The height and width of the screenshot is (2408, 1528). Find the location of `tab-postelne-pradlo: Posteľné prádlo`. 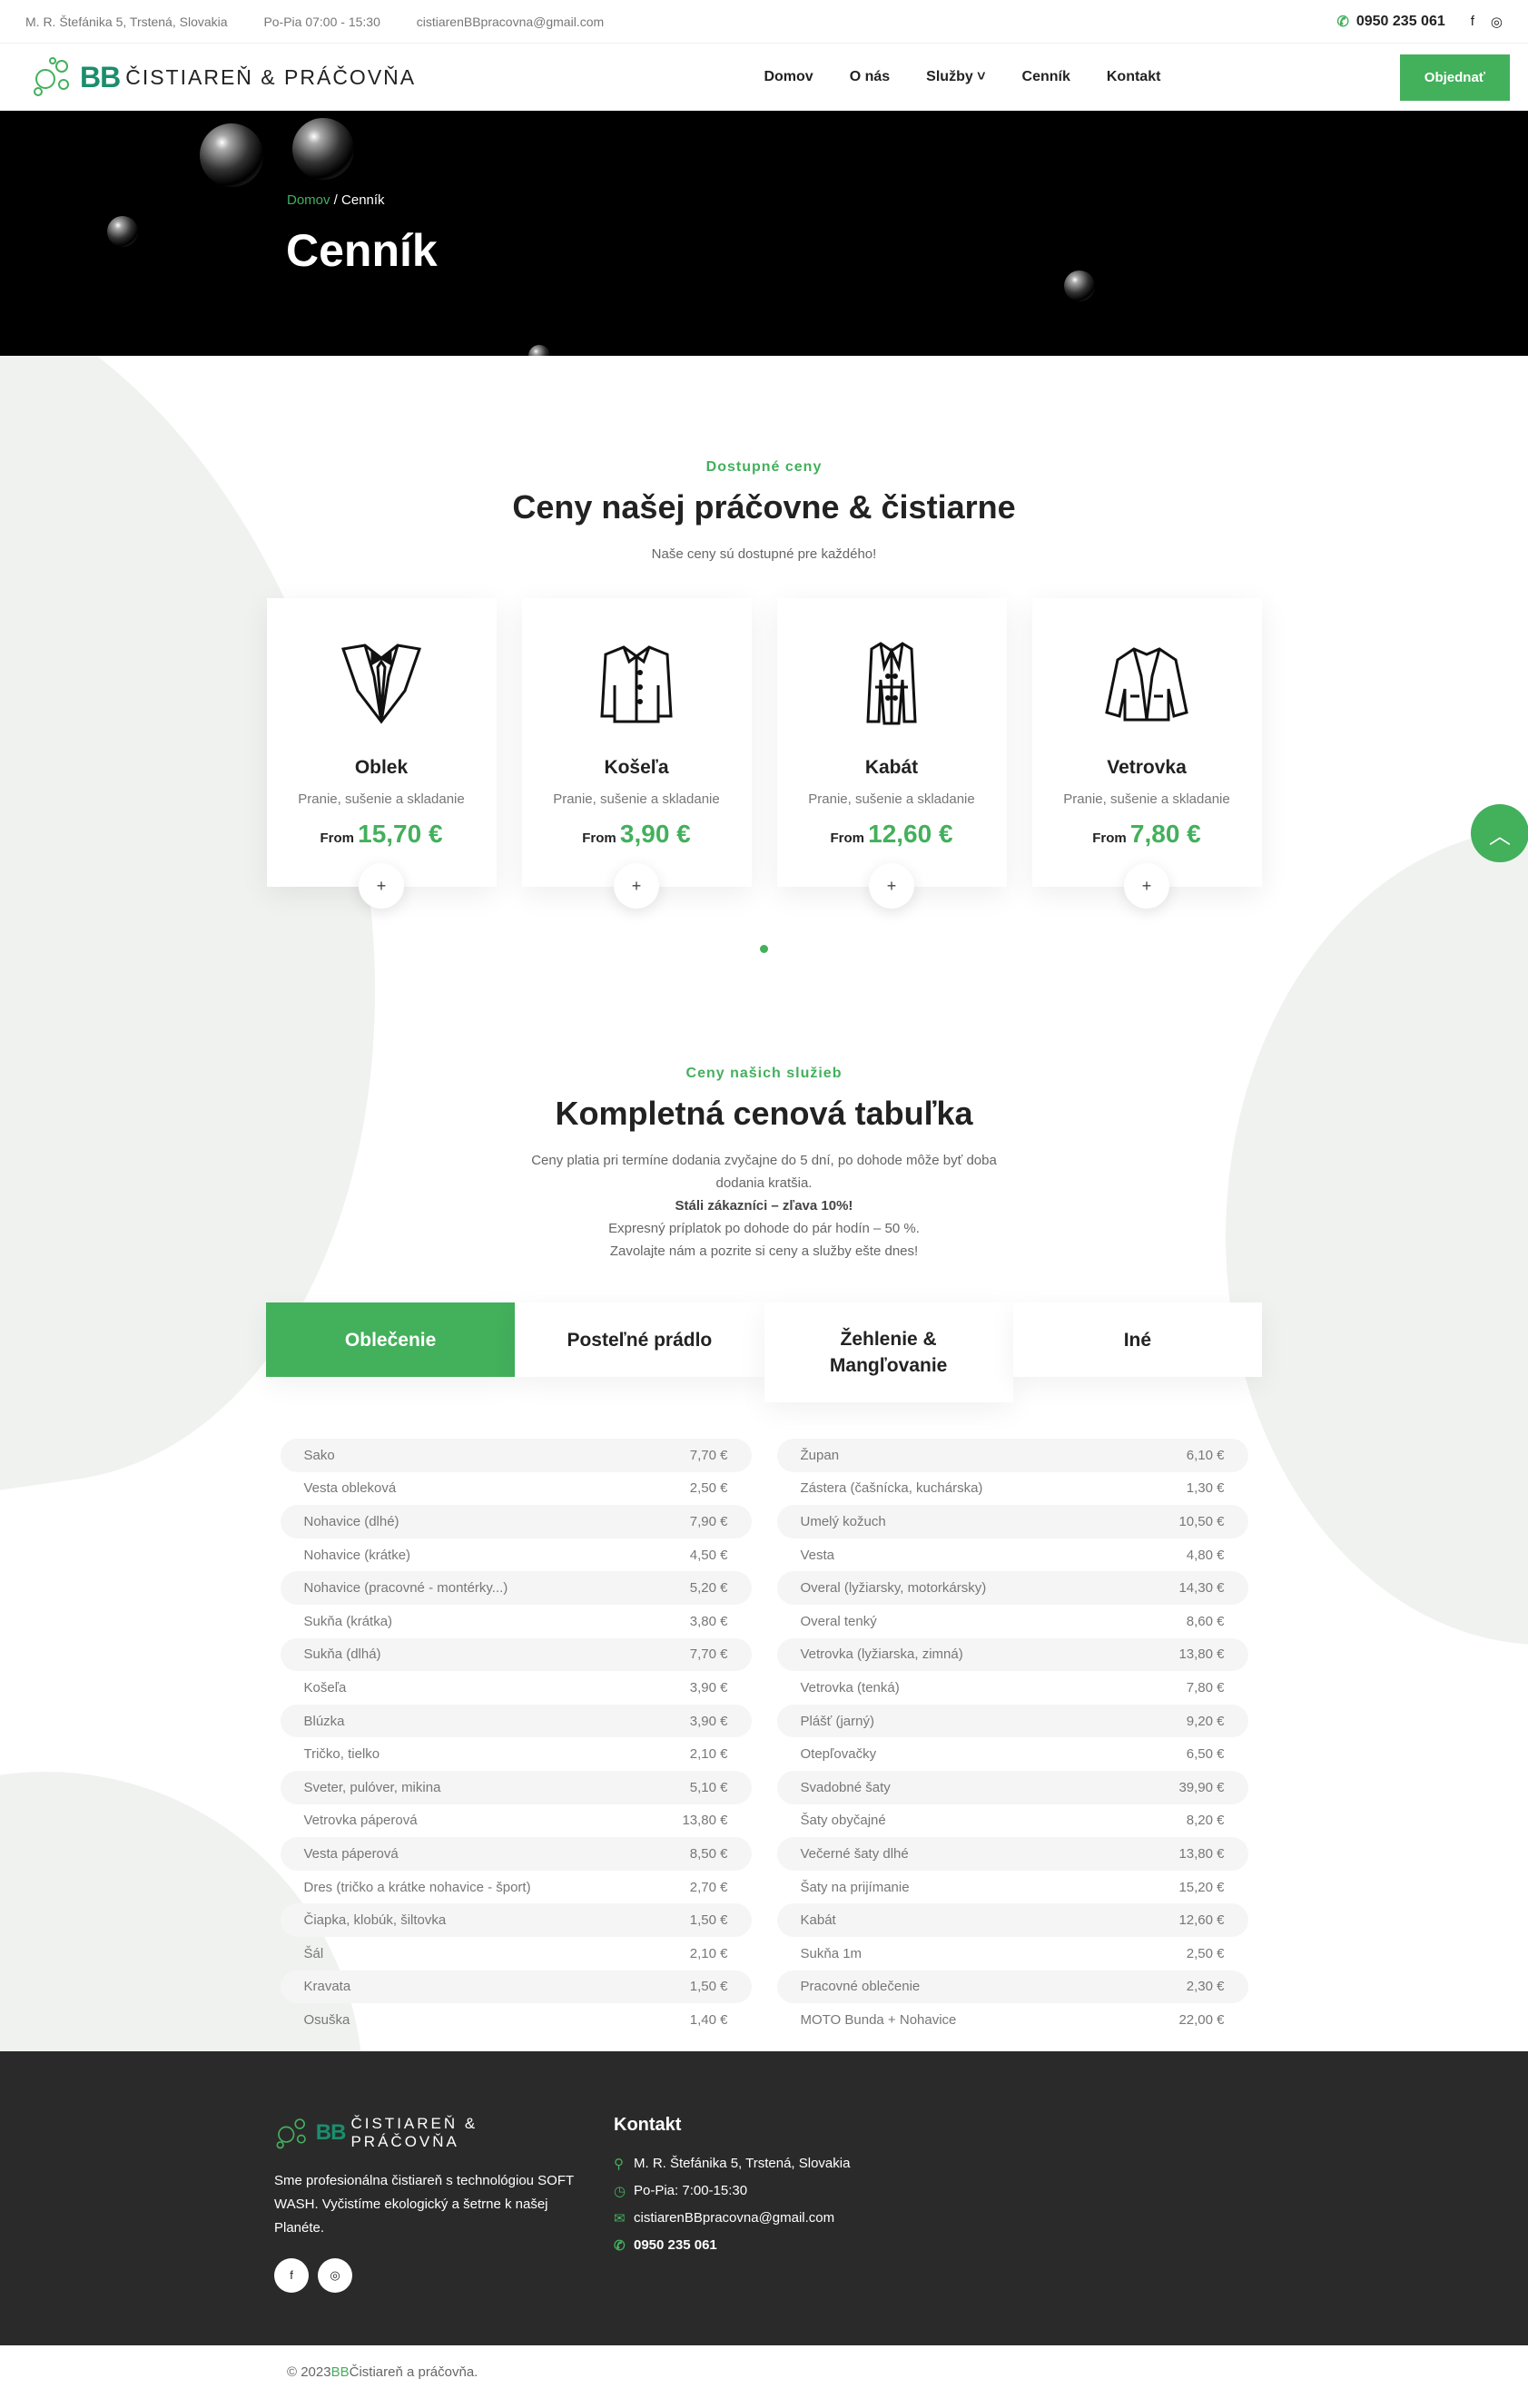

tab-postelne-pradlo: Posteľné prádlo is located at coordinates (639, 1339).